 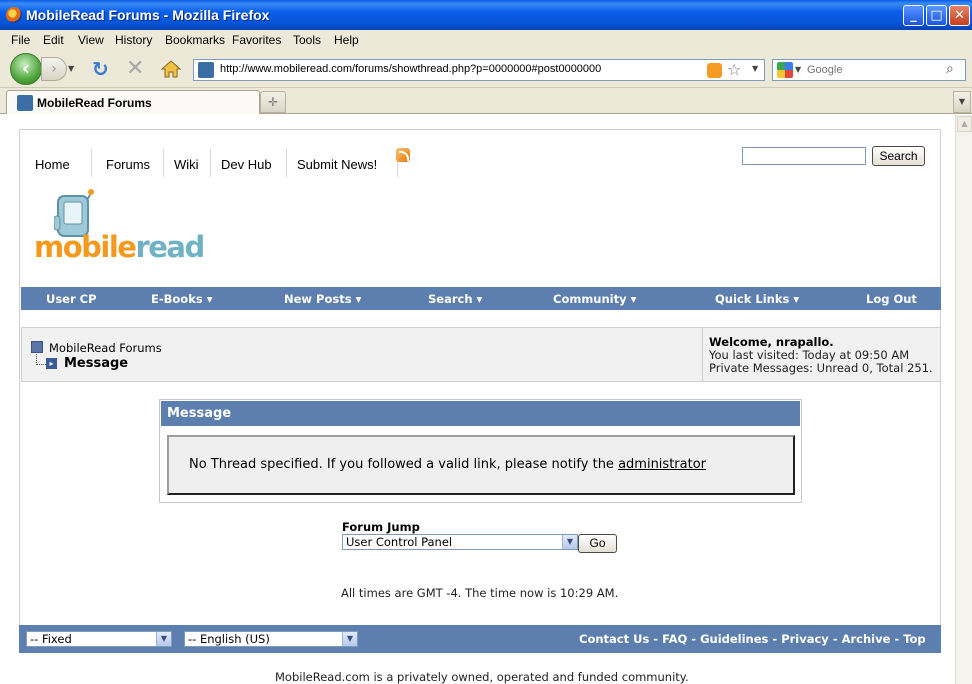 What do you see at coordinates (94, 103) in the screenshot?
I see `tab-label: MobileRead Forums` at bounding box center [94, 103].